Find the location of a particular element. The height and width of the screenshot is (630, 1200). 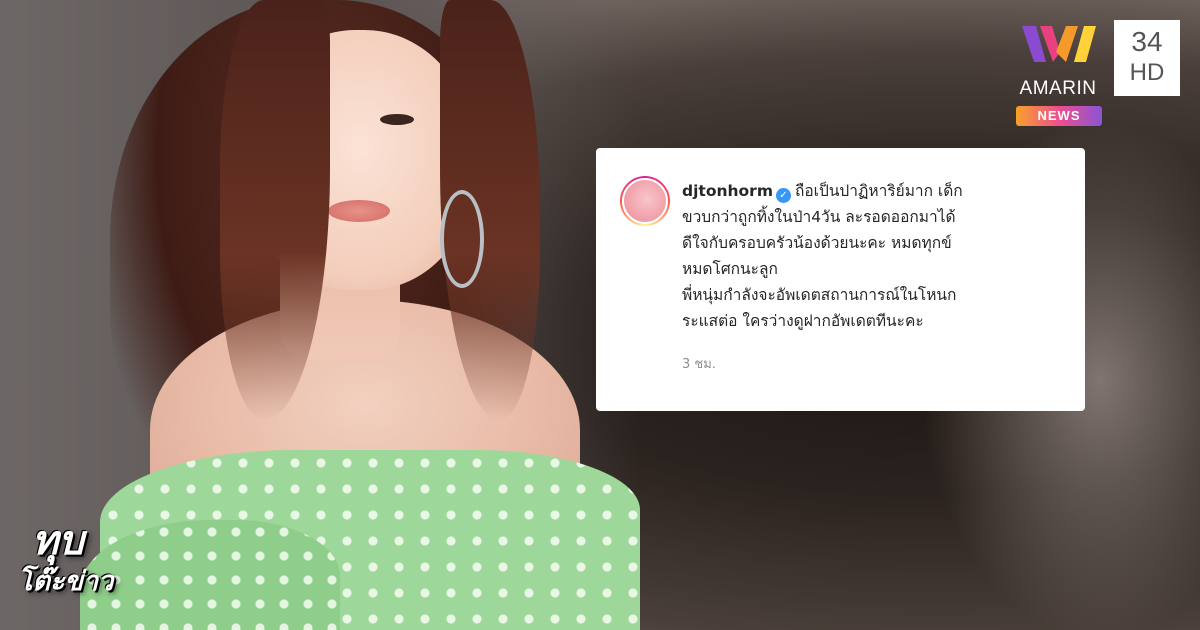

amarin-news-logo: AMARIN NEWS is located at coordinates (1058, 76).